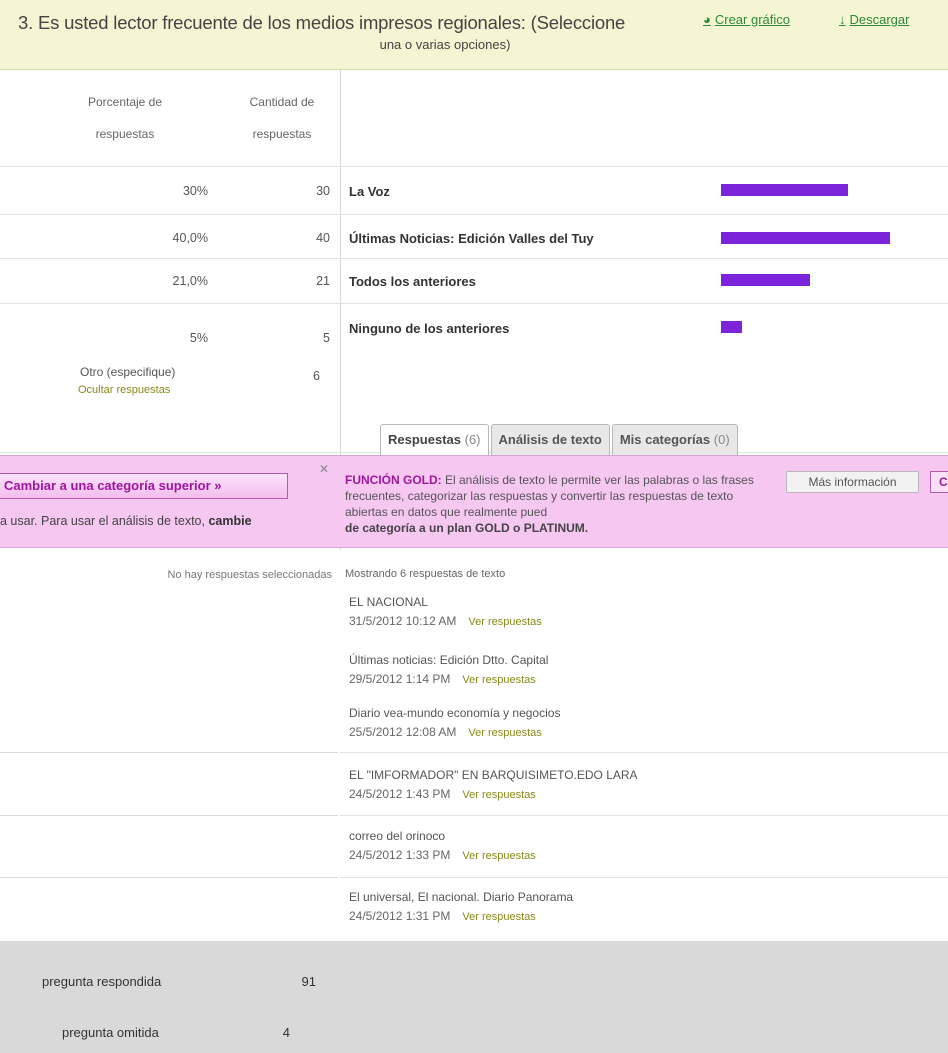 Image resolution: width=948 pixels, height=1053 pixels. I want to click on row-percentage: 21,0%, so click(190, 281).